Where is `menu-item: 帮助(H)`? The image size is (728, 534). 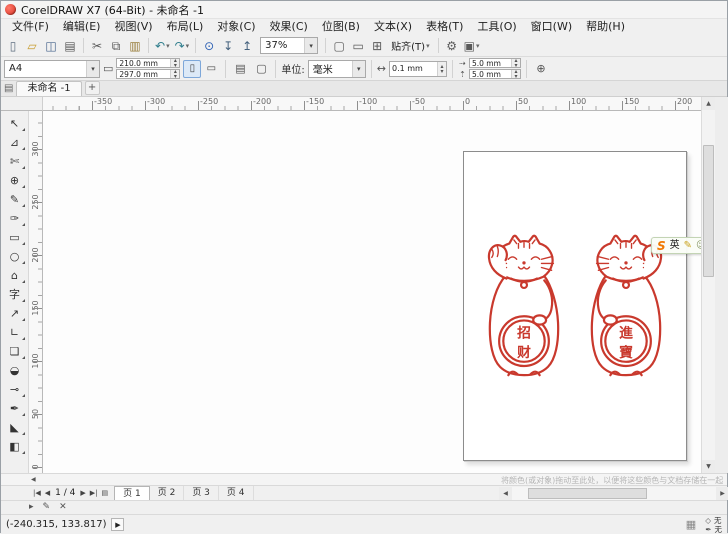 menu-item: 帮助(H) is located at coordinates (605, 27).